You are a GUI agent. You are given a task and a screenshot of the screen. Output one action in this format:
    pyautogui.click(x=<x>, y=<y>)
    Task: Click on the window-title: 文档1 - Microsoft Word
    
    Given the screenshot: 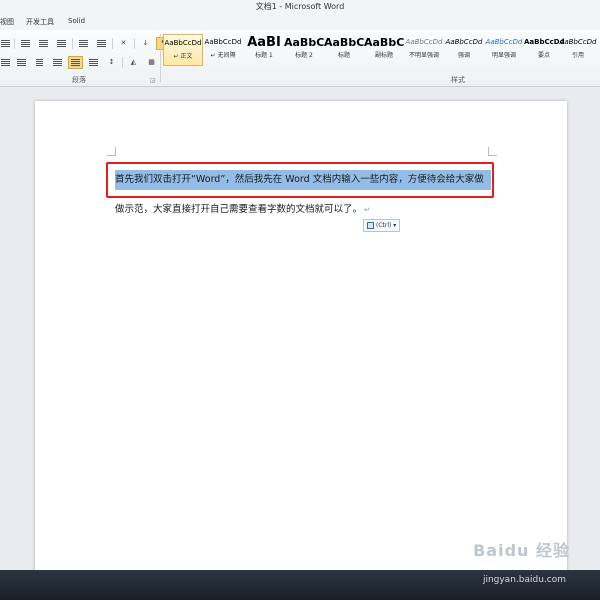 What is the action you would take?
    pyautogui.click(x=300, y=6)
    